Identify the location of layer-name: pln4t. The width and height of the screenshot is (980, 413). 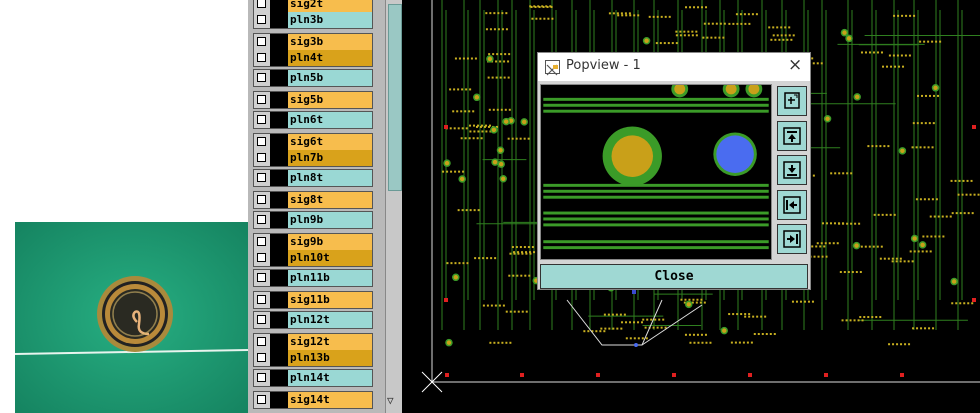
(330, 58).